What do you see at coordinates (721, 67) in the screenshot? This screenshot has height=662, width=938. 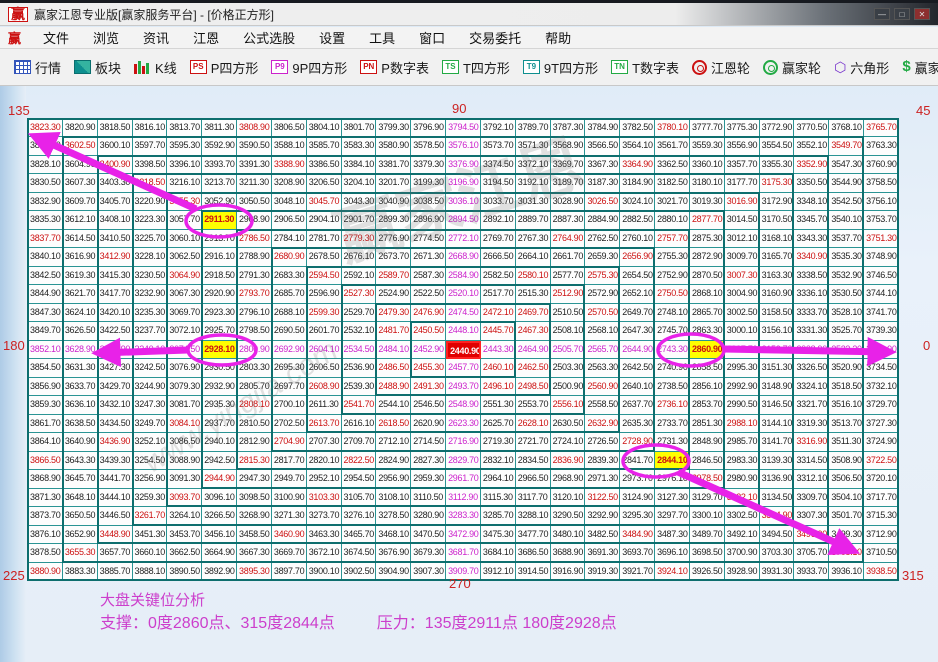 I see `tool-江恩轮: 江恩轮` at bounding box center [721, 67].